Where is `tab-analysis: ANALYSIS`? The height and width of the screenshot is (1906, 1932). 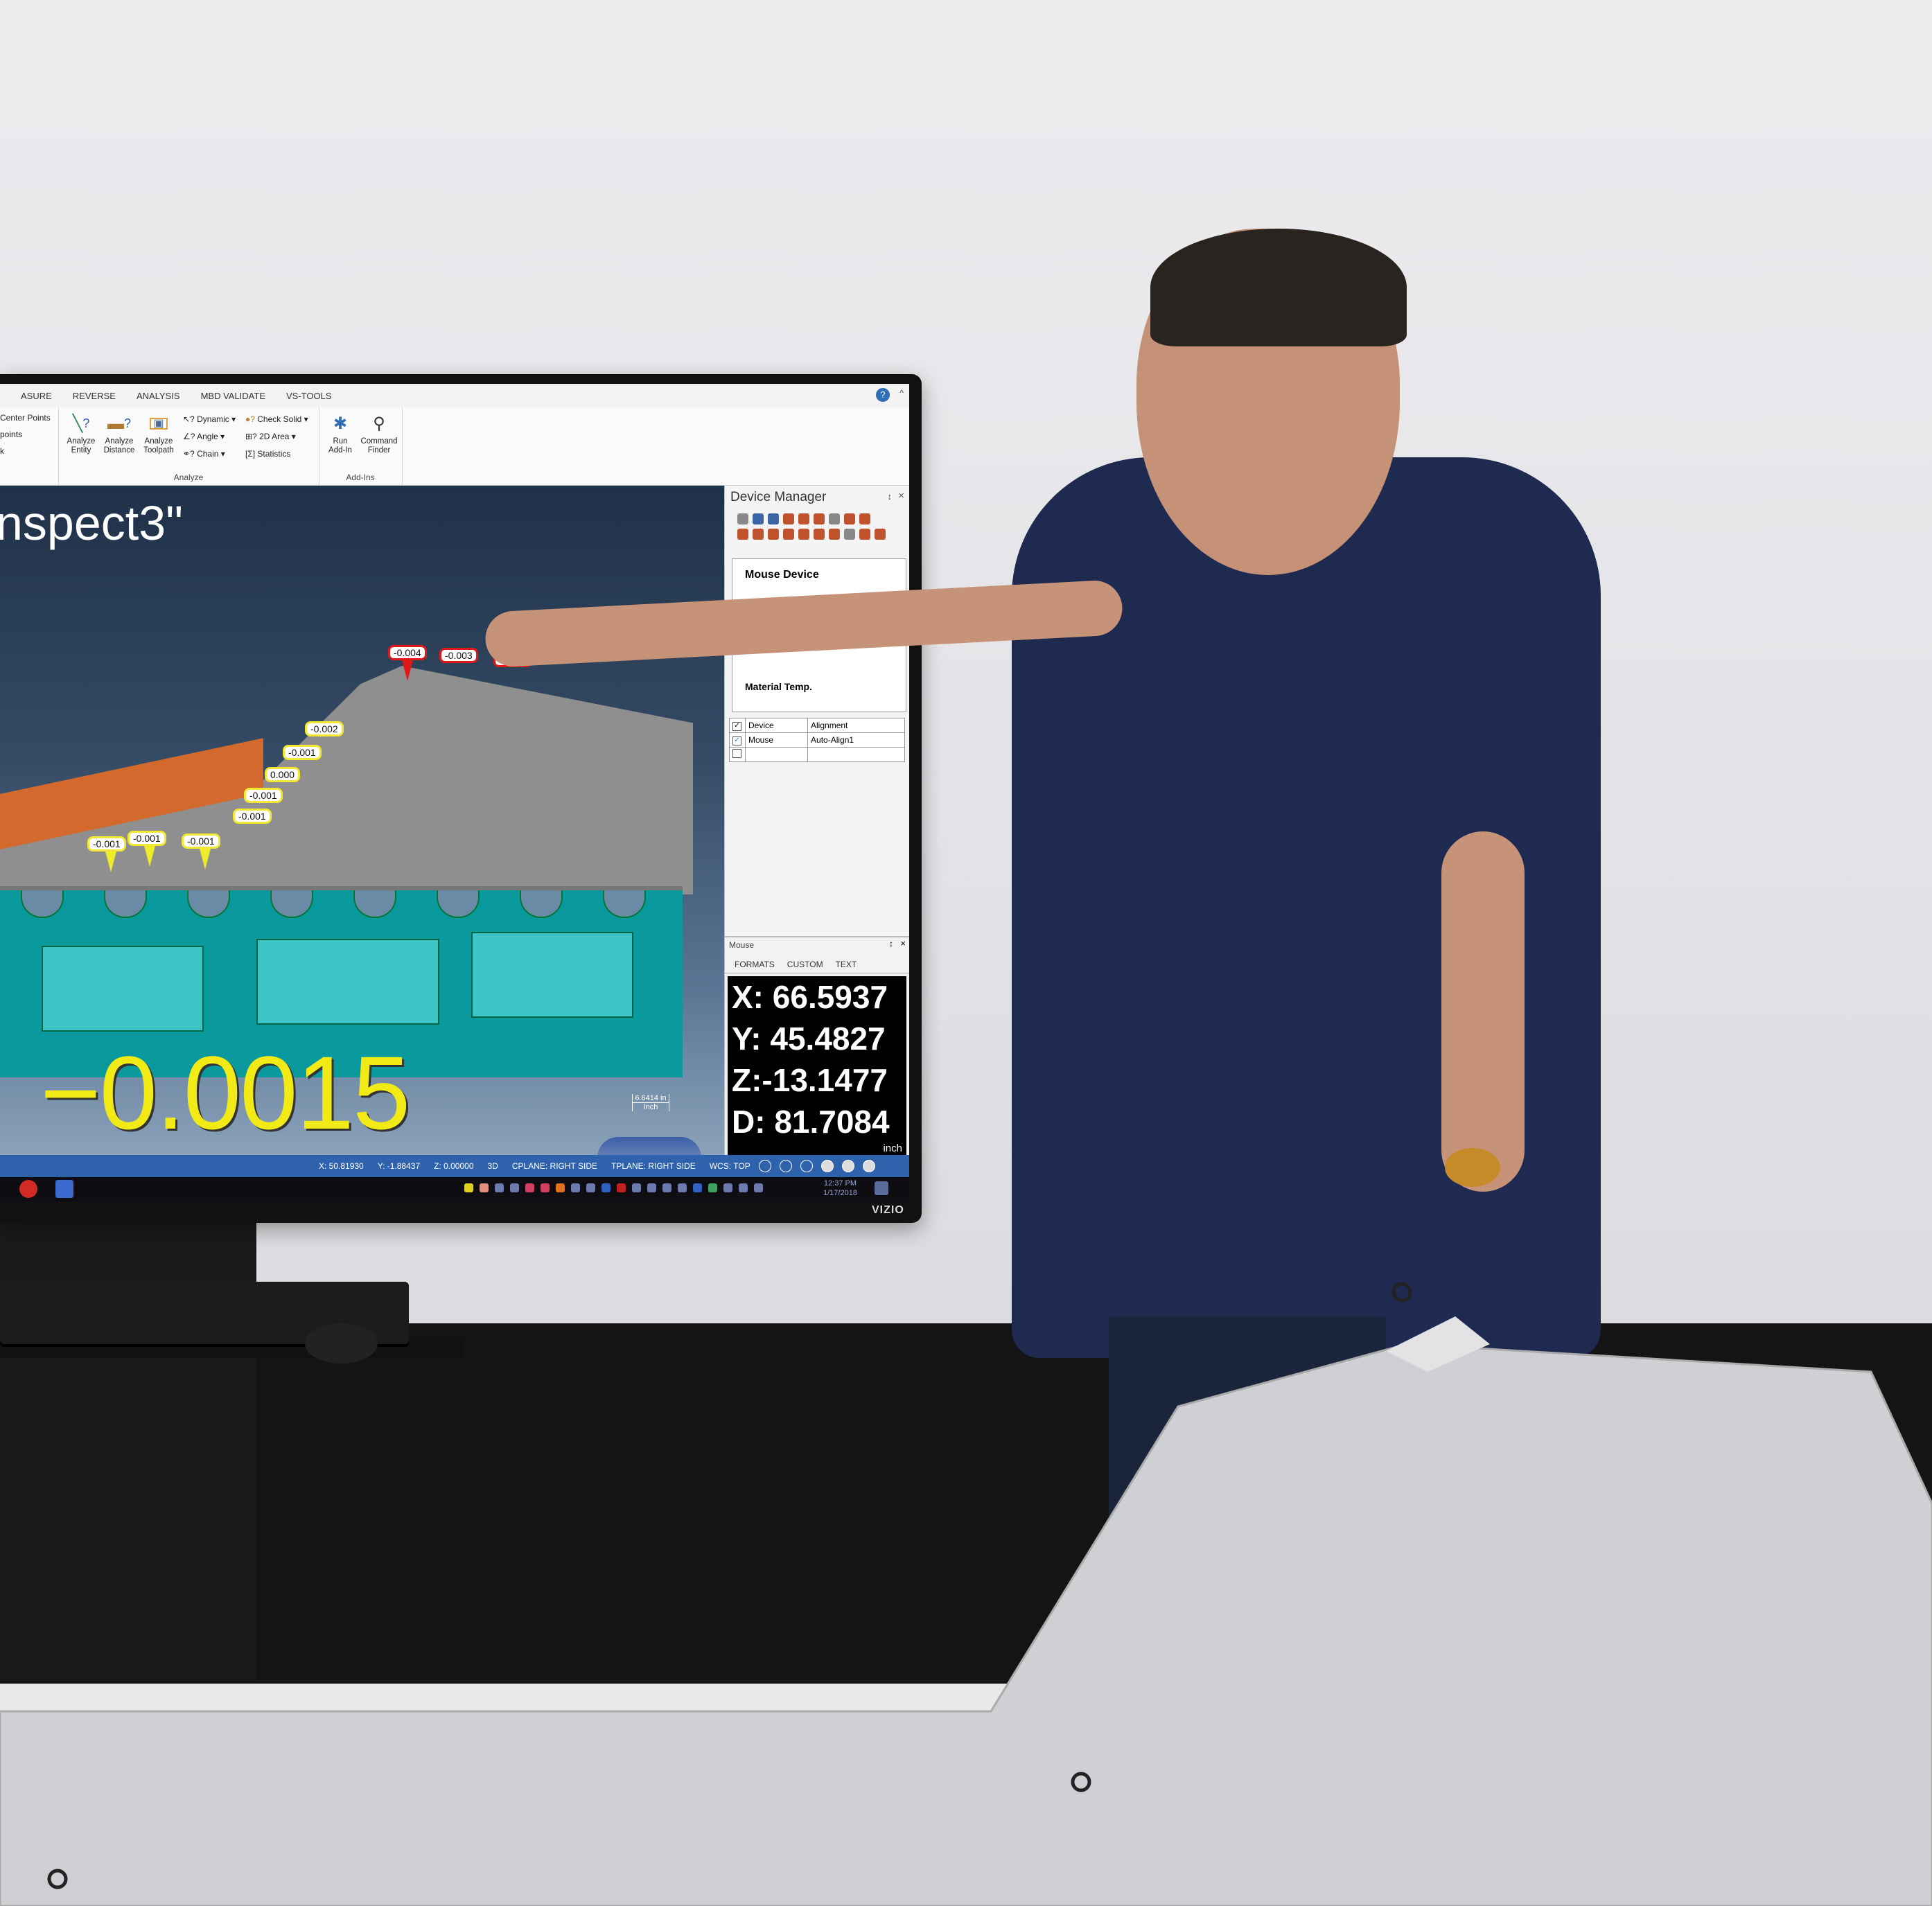 tab-analysis: ANALYSIS is located at coordinates (159, 396).